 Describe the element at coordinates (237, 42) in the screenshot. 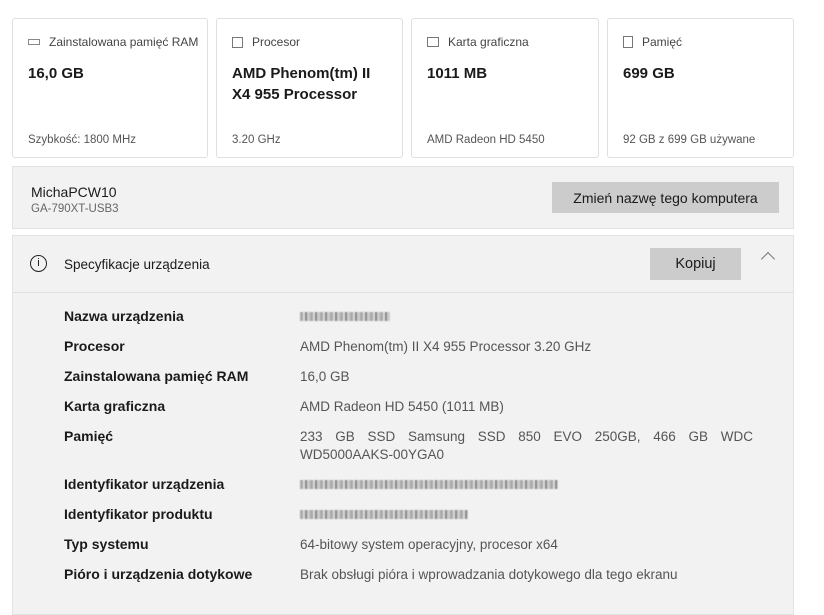

I see `processor-icon` at that location.